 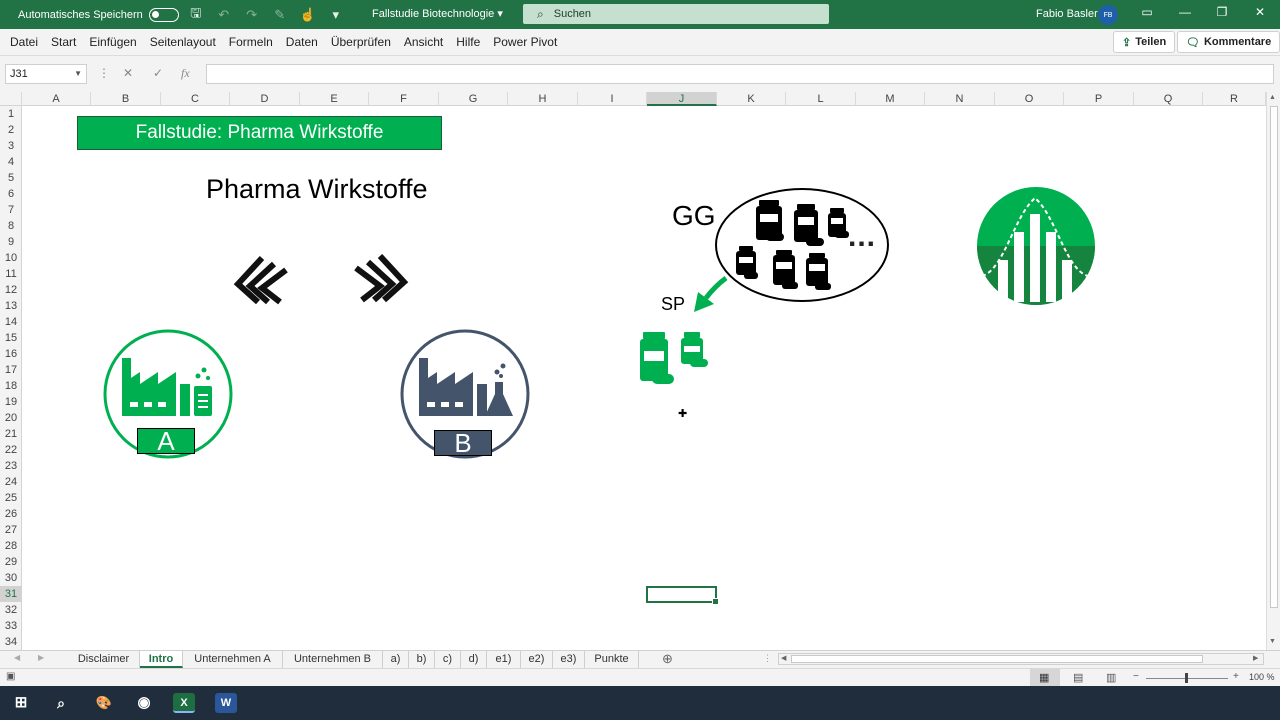 What do you see at coordinates (11, 626) in the screenshot?
I see `row-header-33: 33` at bounding box center [11, 626].